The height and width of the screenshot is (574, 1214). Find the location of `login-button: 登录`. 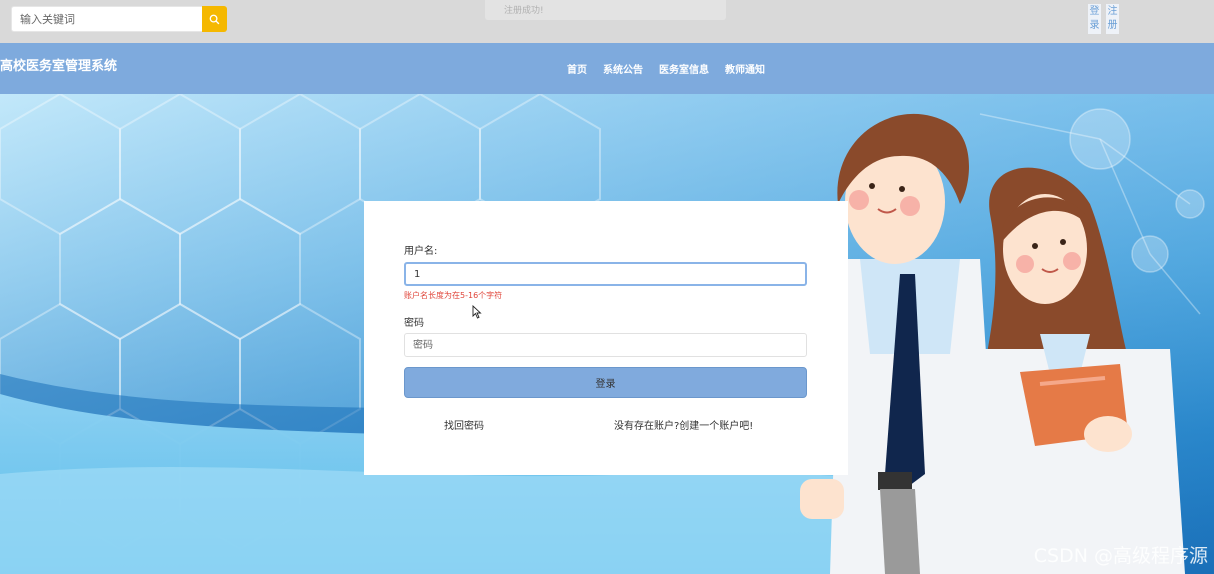

login-button: 登录 is located at coordinates (605, 382).